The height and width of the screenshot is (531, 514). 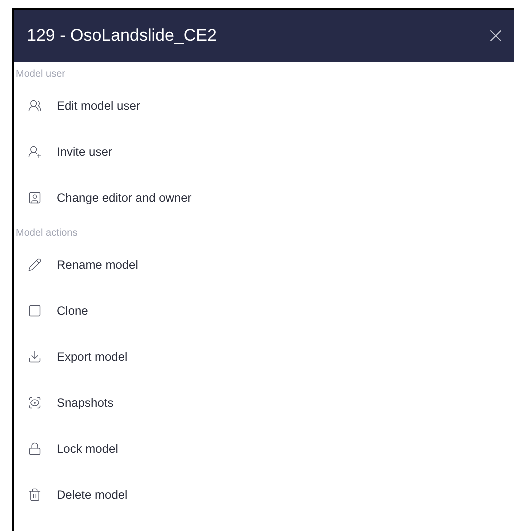 I want to click on user-frame-icon, so click(x=35, y=198).